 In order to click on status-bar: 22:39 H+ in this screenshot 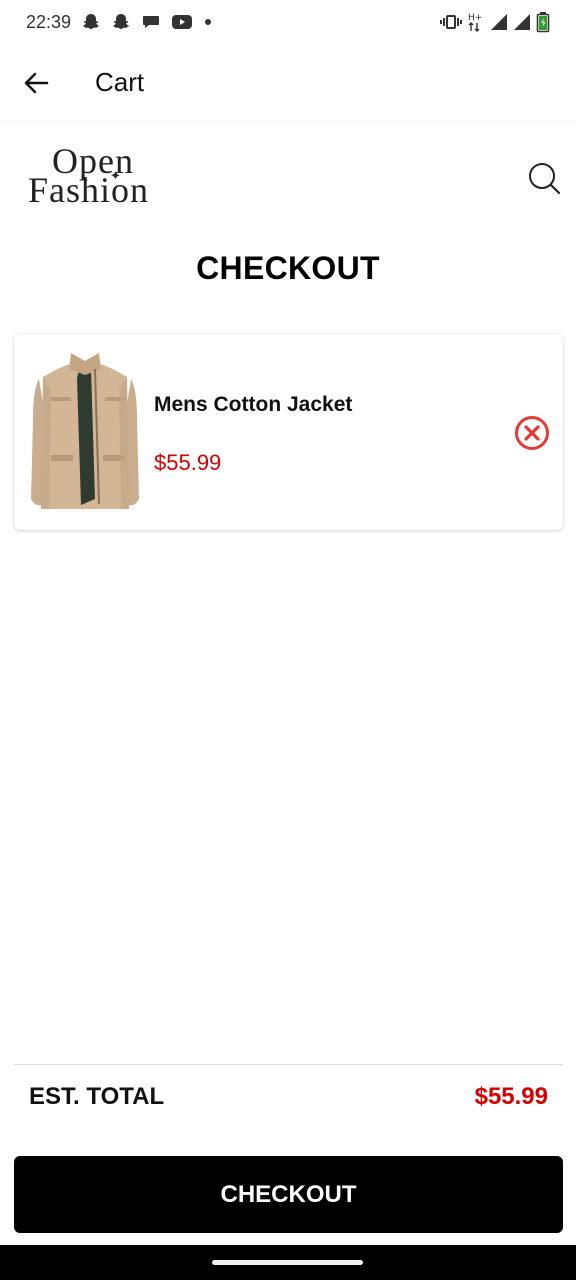, I will do `click(288, 22)`.